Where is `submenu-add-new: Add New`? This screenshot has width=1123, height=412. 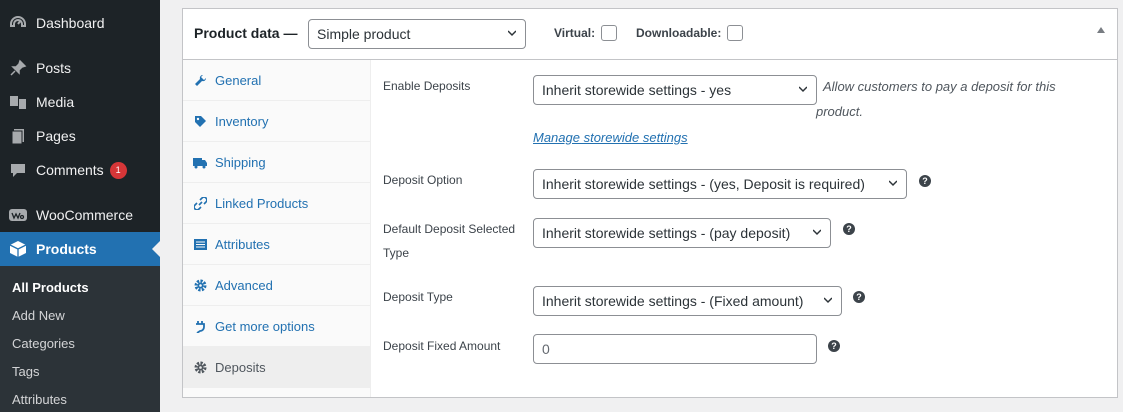 submenu-add-new: Add New is located at coordinates (38, 315).